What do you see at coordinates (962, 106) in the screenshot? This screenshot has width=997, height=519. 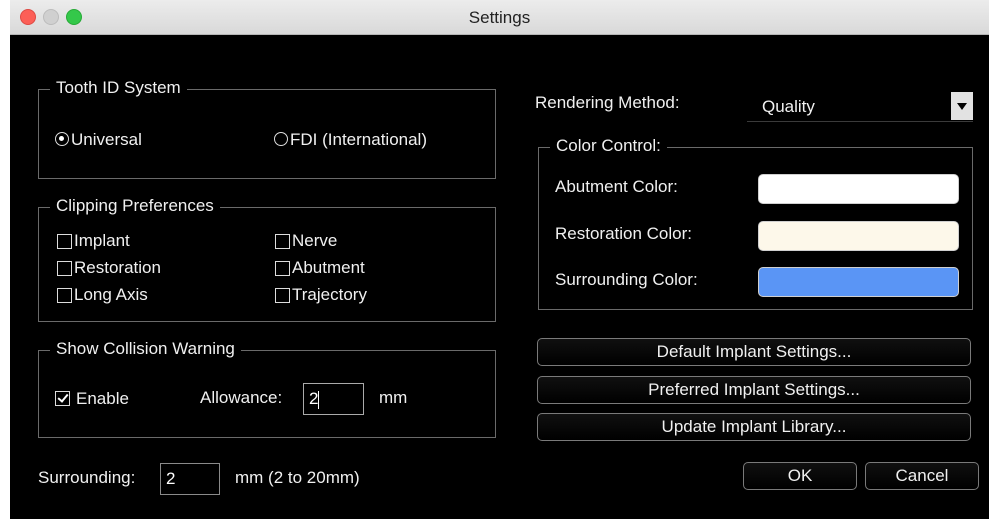 I see `chevron-down-icon` at bounding box center [962, 106].